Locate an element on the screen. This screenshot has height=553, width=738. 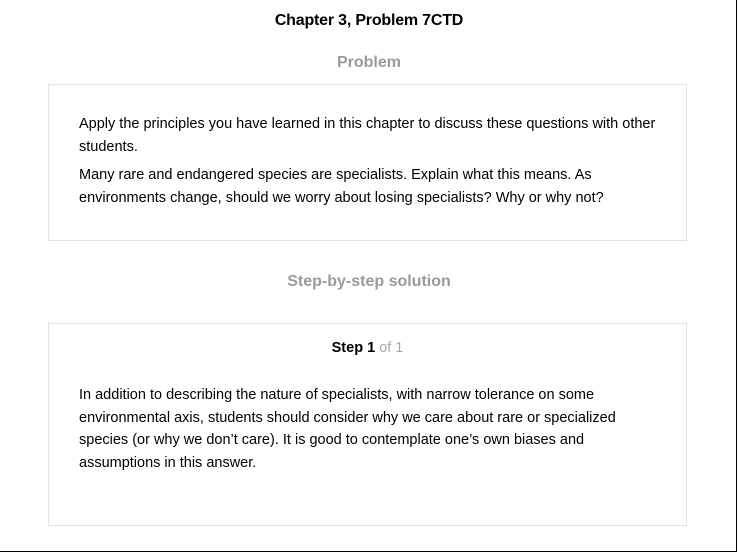
solution-heading: Step-by-step solution is located at coordinates (369, 281).